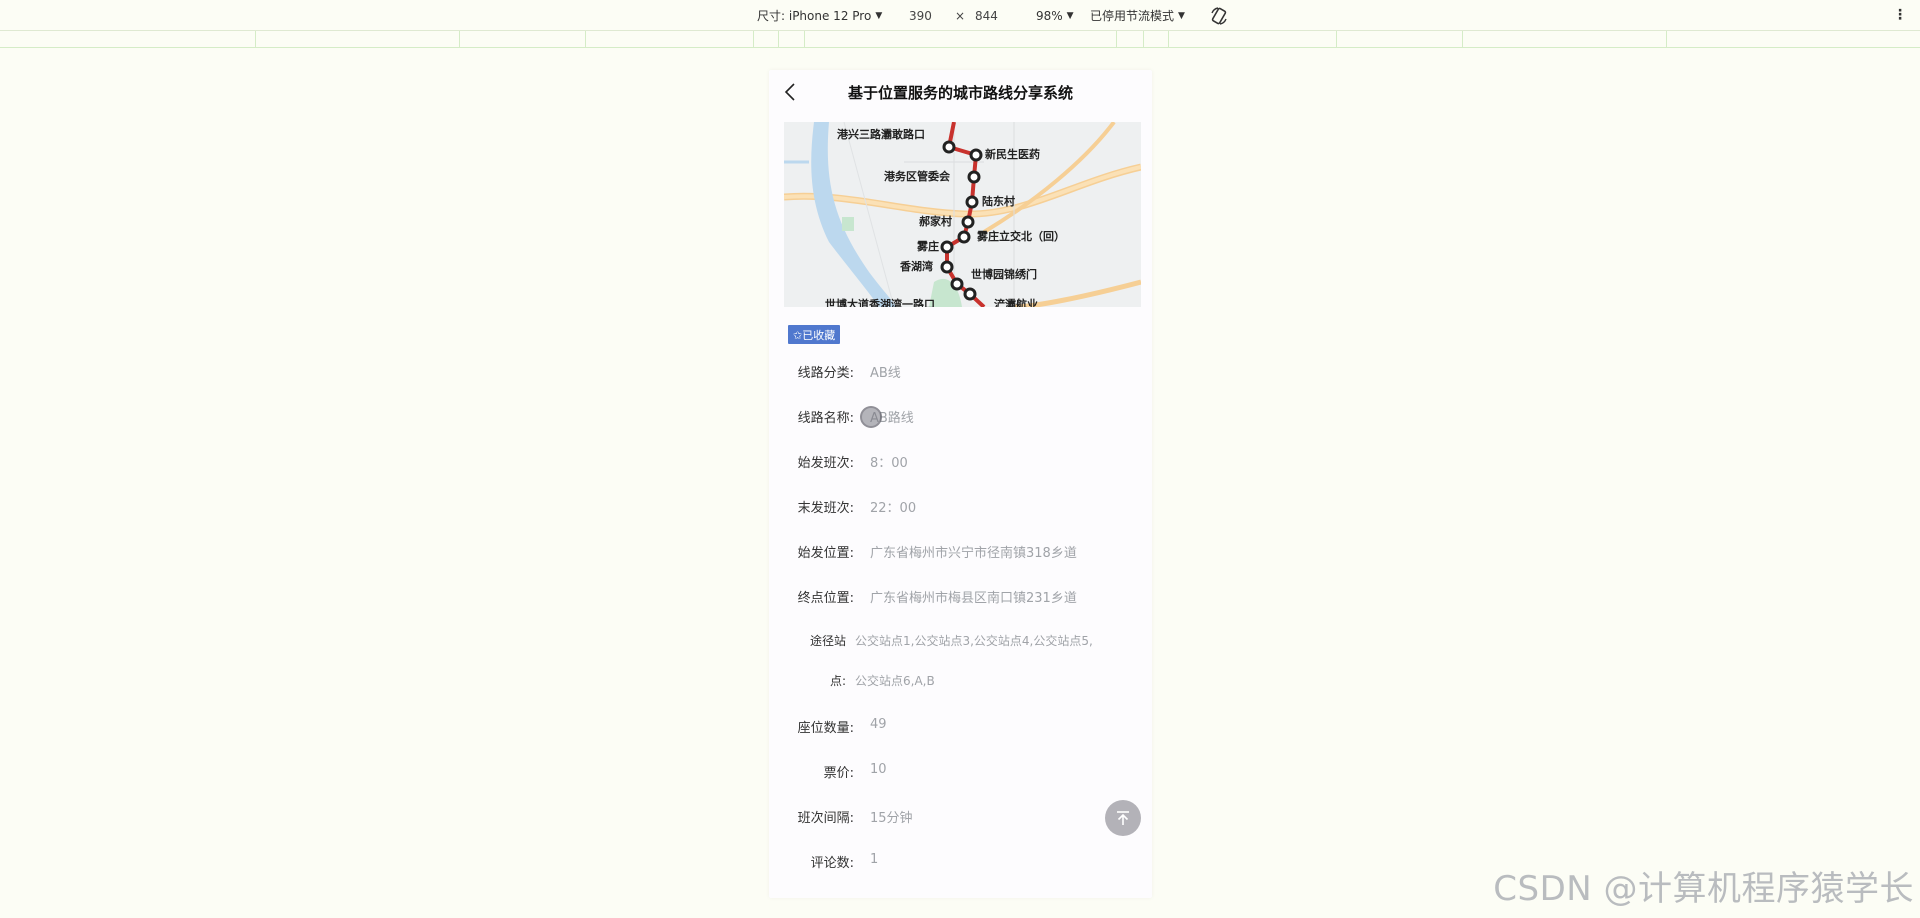 This screenshot has height=918, width=1920. I want to click on detail-value: AB线, so click(885, 373).